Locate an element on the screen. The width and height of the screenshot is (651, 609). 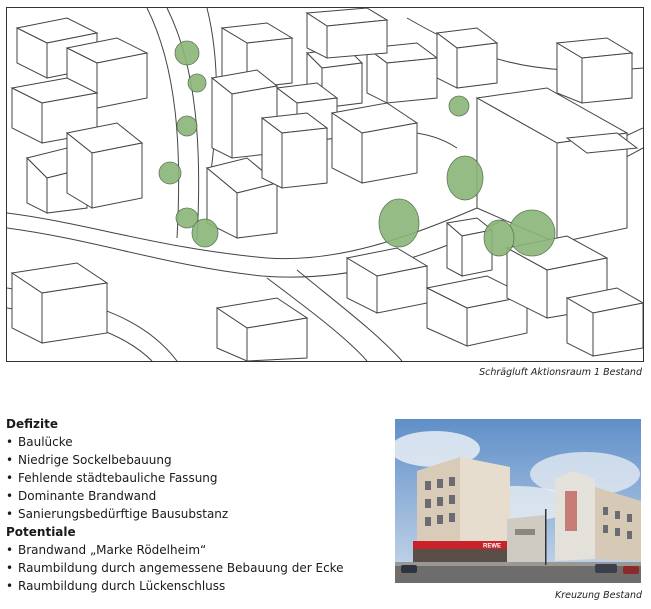
list-item: Brandwand „Marke Rödelheim“ is located at coordinates (196, 550).